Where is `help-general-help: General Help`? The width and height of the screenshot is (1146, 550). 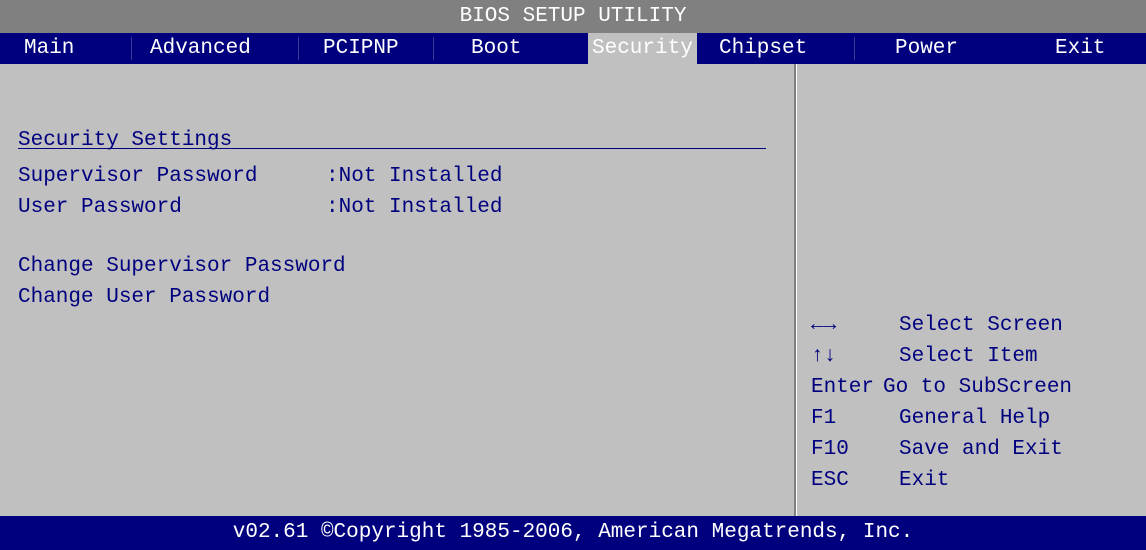 help-general-help: General Help is located at coordinates (975, 418).